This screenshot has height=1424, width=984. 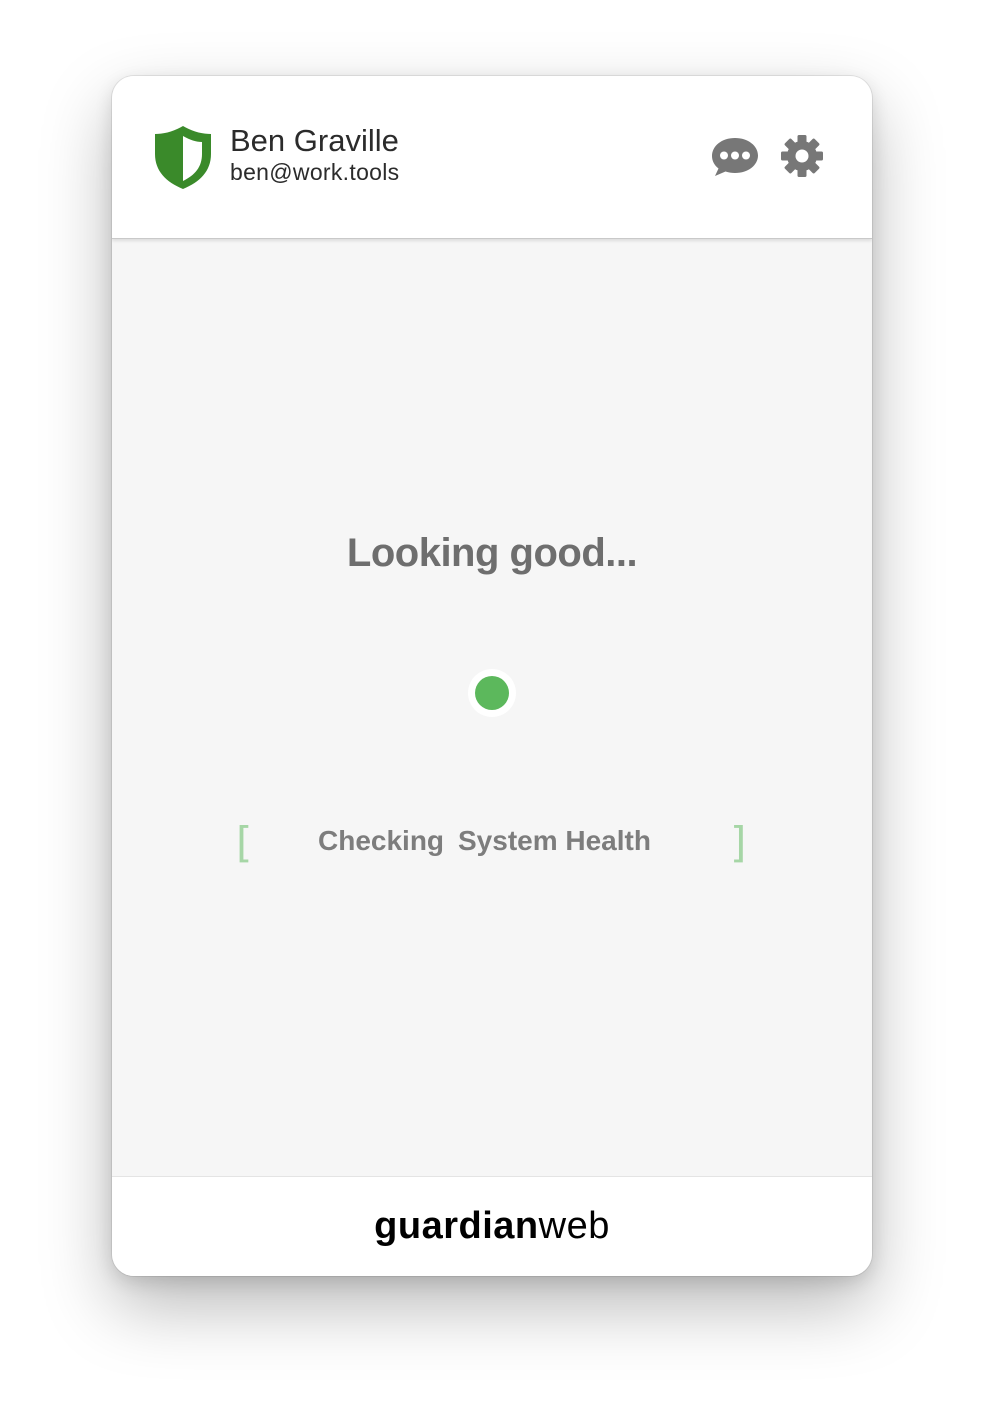 What do you see at coordinates (183, 157) in the screenshot?
I see `shield-icon` at bounding box center [183, 157].